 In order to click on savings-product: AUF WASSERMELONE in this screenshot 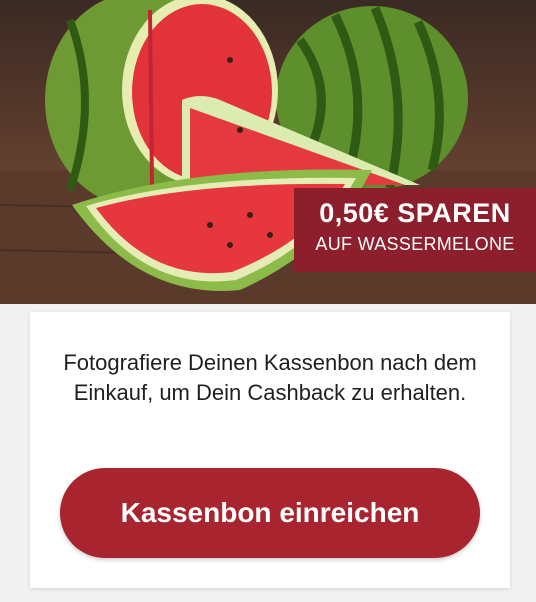, I will do `click(415, 244)`.